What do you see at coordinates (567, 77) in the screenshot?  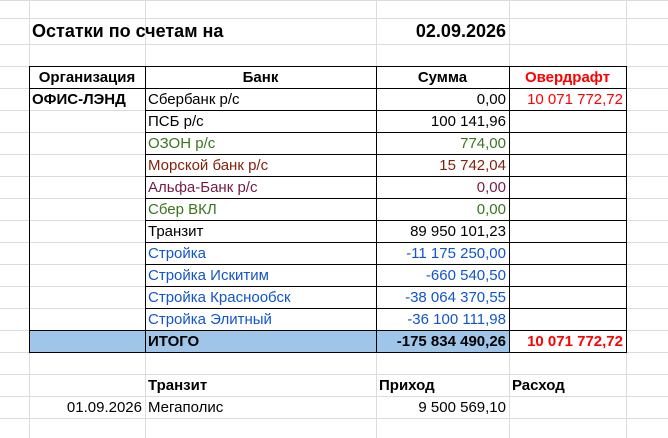 I see `header-overdraft: Овердрафт` at bounding box center [567, 77].